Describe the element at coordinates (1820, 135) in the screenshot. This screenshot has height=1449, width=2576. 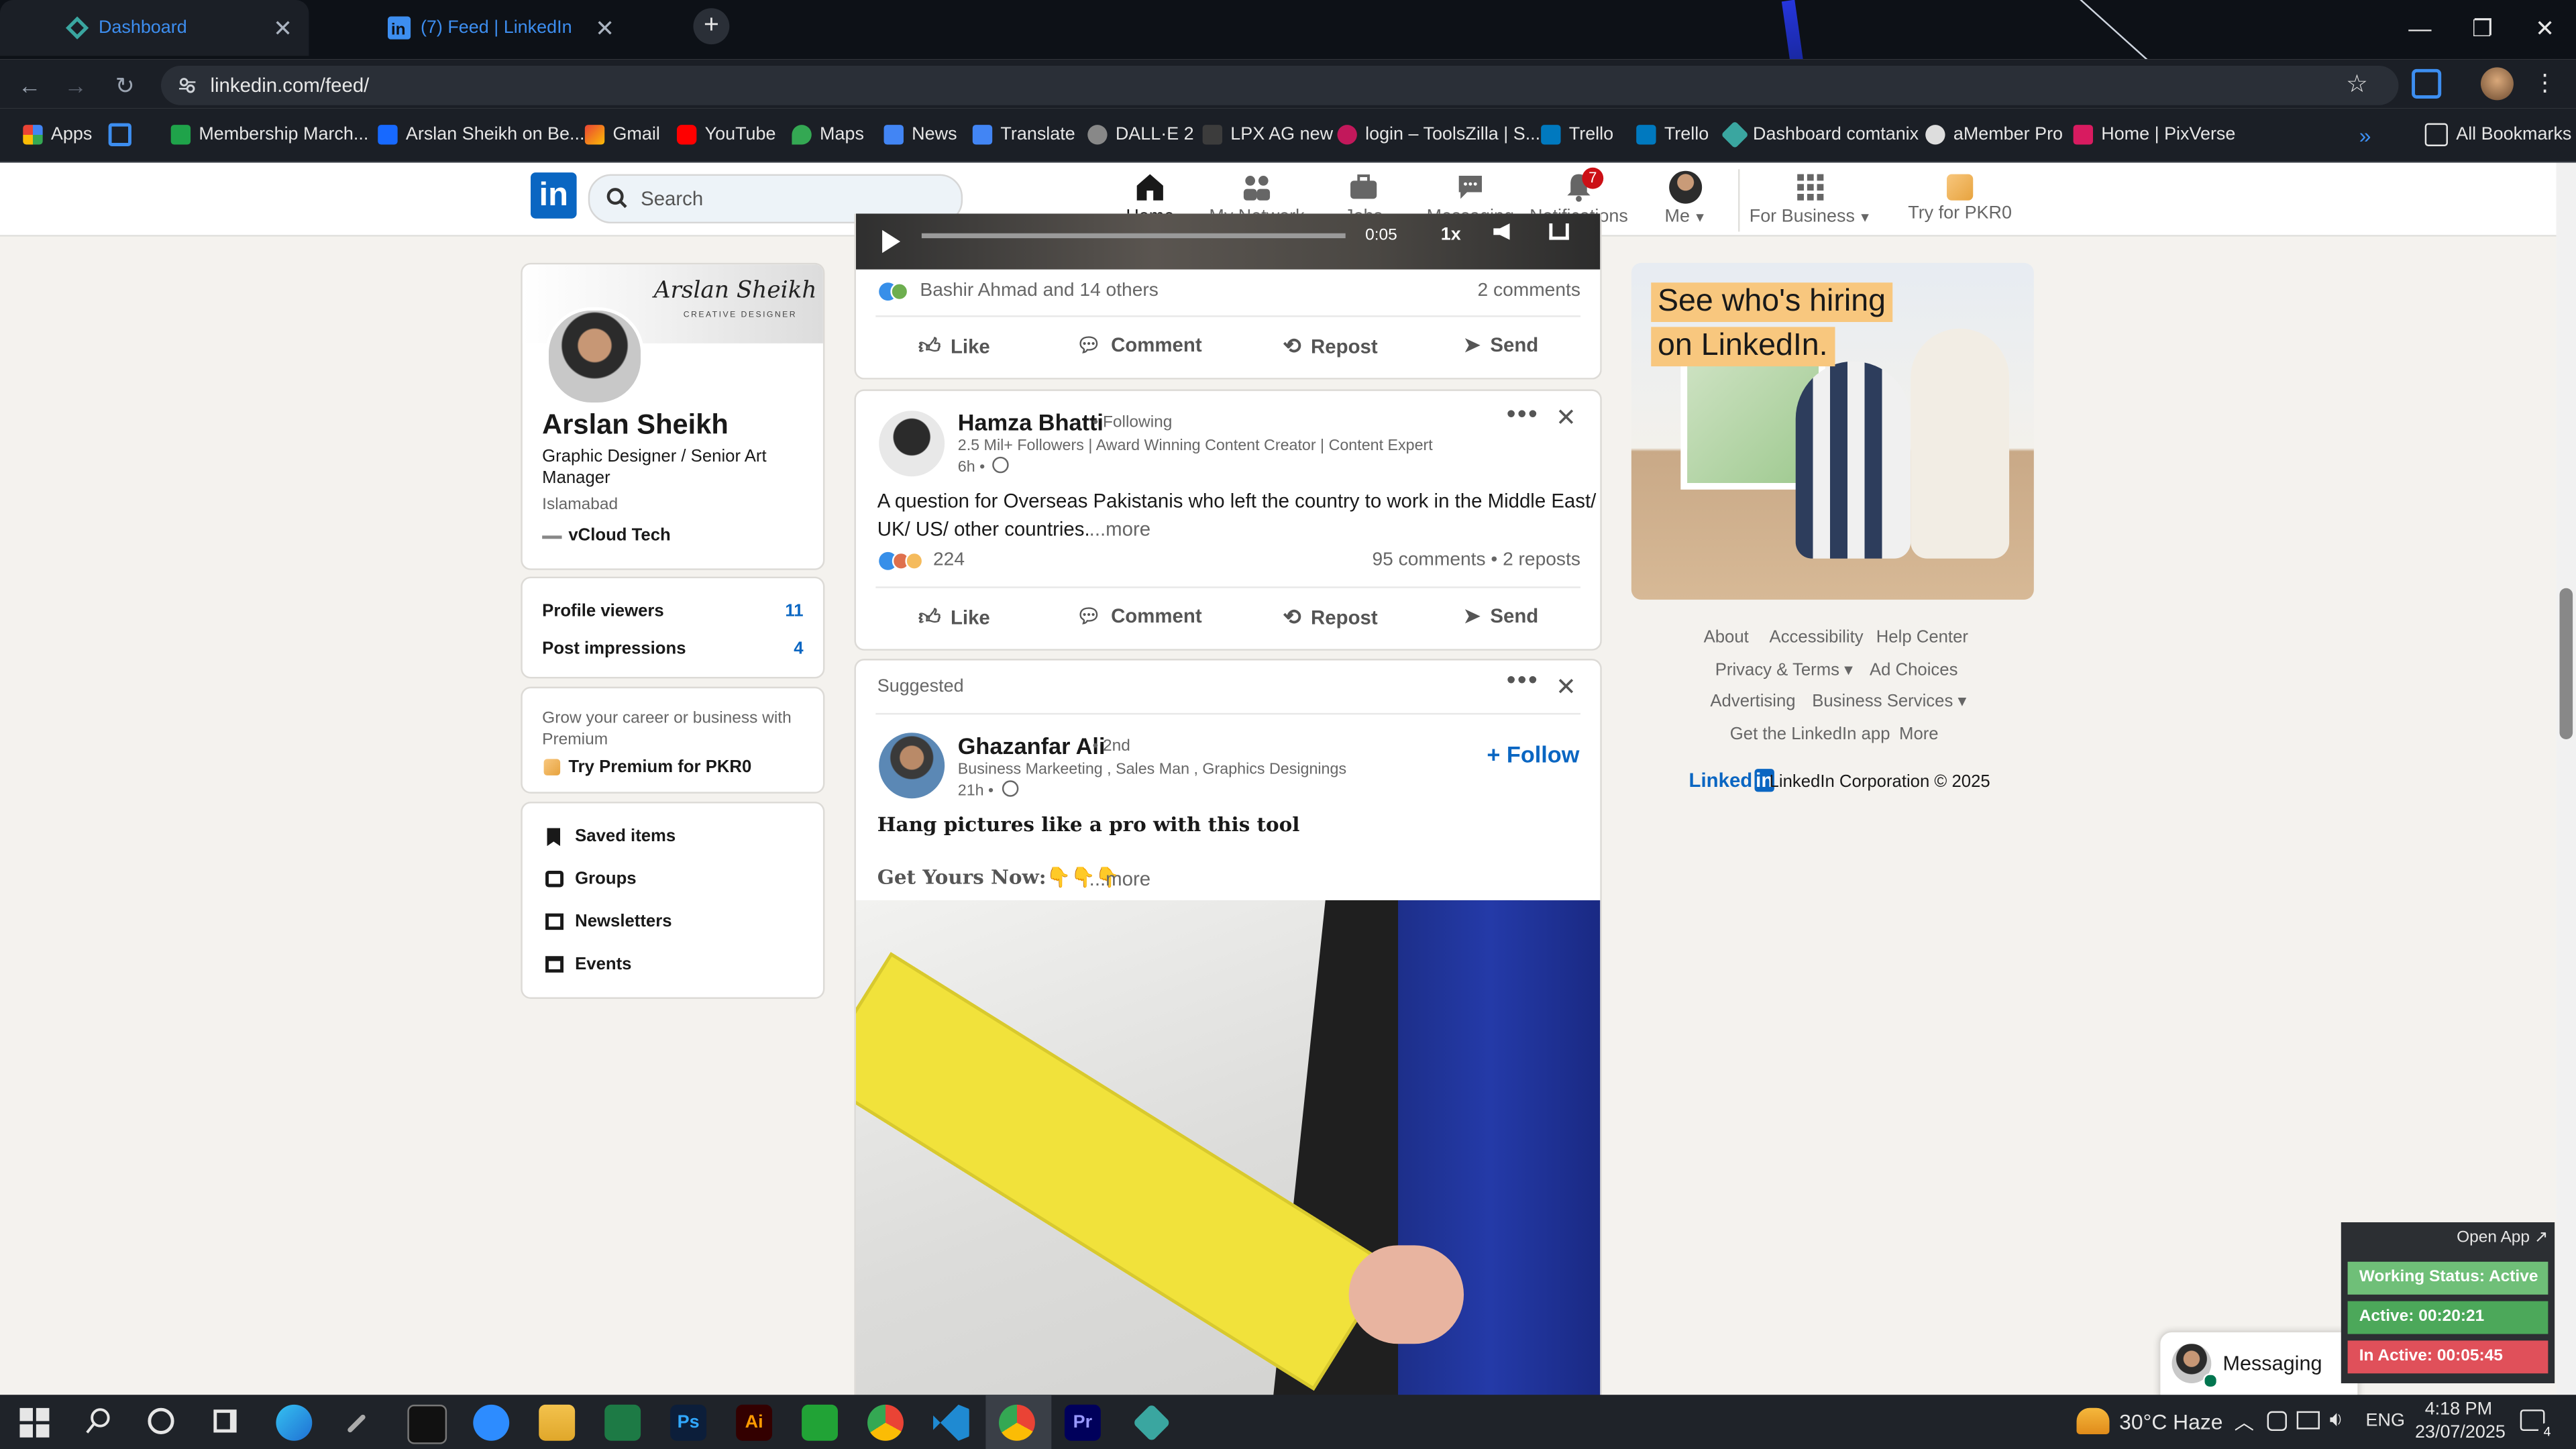
I see `bookmark-dashboard-comtanix: Dashboard comtanix` at that location.